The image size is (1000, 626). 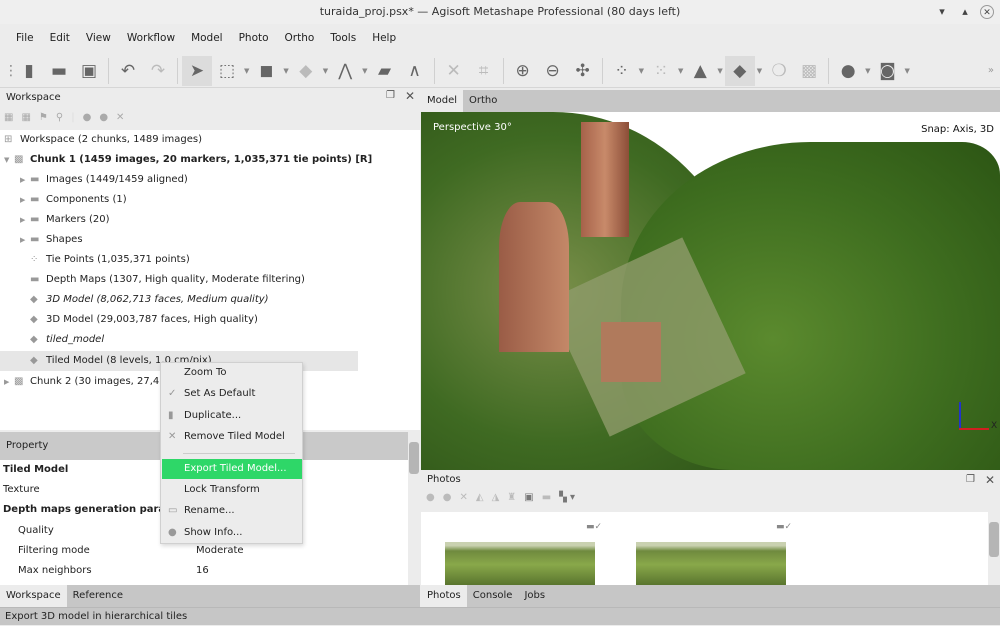 What do you see at coordinates (523, 71) in the screenshot?
I see `zoom-in-icon: ⊕` at bounding box center [523, 71].